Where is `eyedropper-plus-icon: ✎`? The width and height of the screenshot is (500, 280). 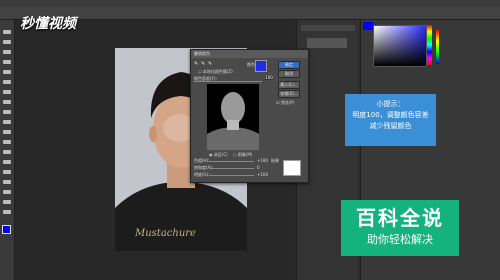 eyedropper-plus-icon: ✎ is located at coordinates (203, 64).